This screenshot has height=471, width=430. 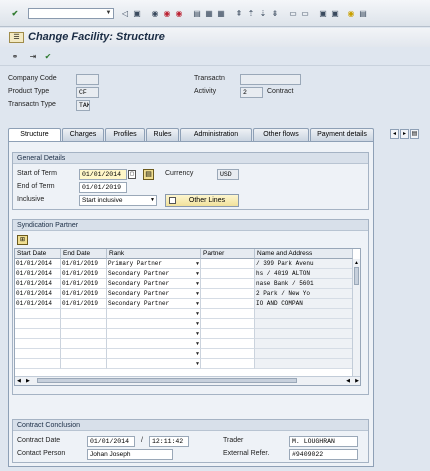 I want to click on tab-administration: Administration, so click(x=216, y=134).